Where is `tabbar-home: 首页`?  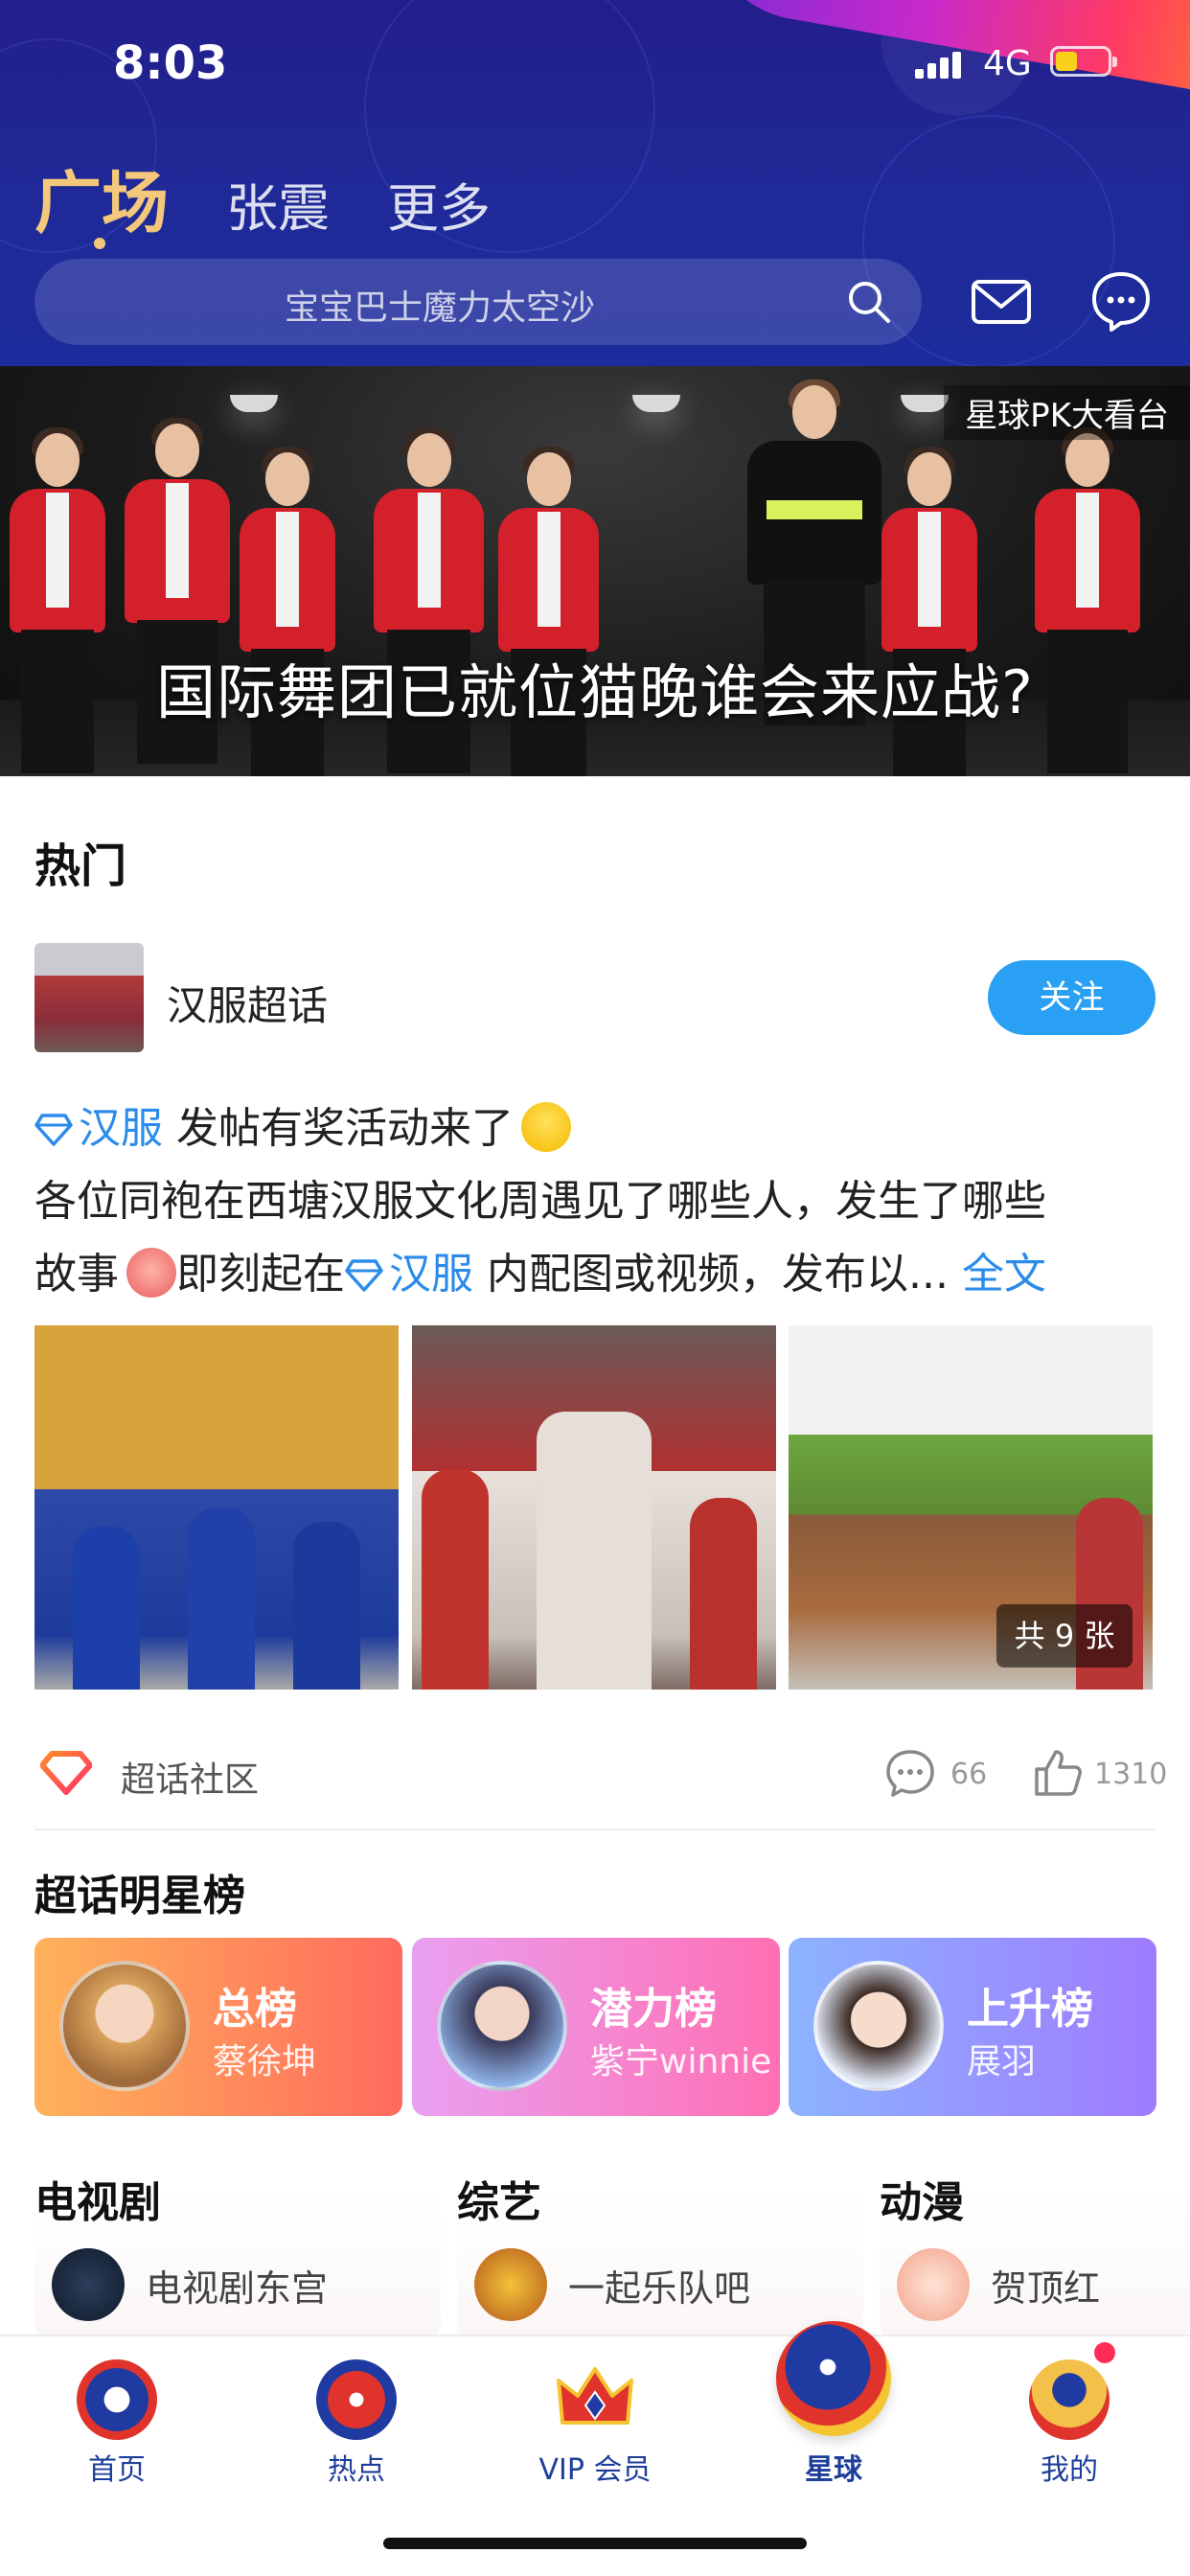
tabbar-home: 首页 is located at coordinates (117, 2432).